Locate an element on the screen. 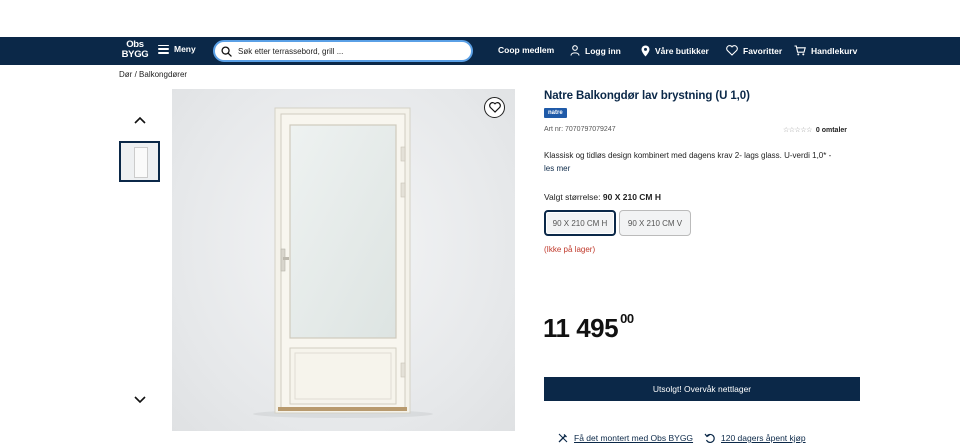 The width and height of the screenshot is (960, 444). price-cents: 00 is located at coordinates (627, 319).